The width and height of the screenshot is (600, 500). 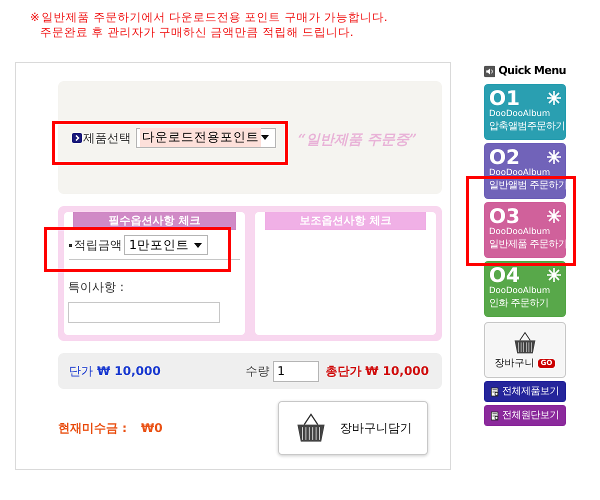 What do you see at coordinates (514, 363) in the screenshot?
I see `cart-label: 장바구니` at bounding box center [514, 363].